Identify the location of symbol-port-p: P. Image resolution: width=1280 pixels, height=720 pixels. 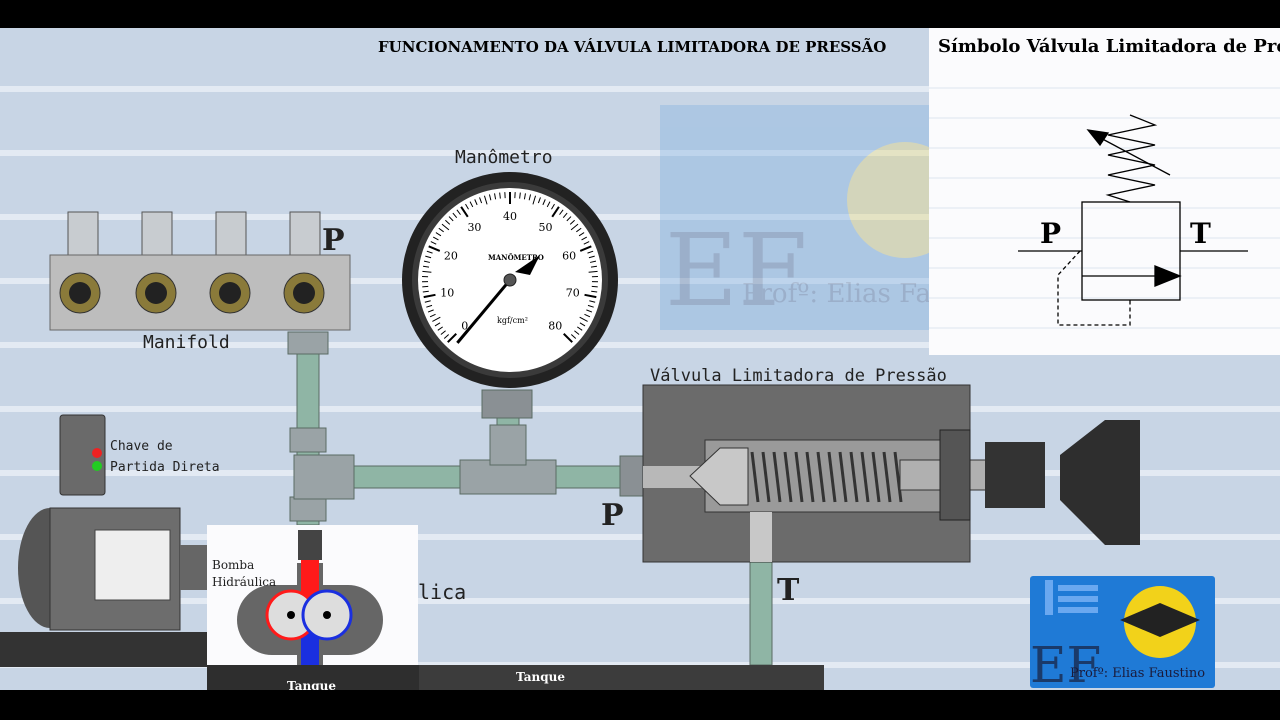
(1050, 233).